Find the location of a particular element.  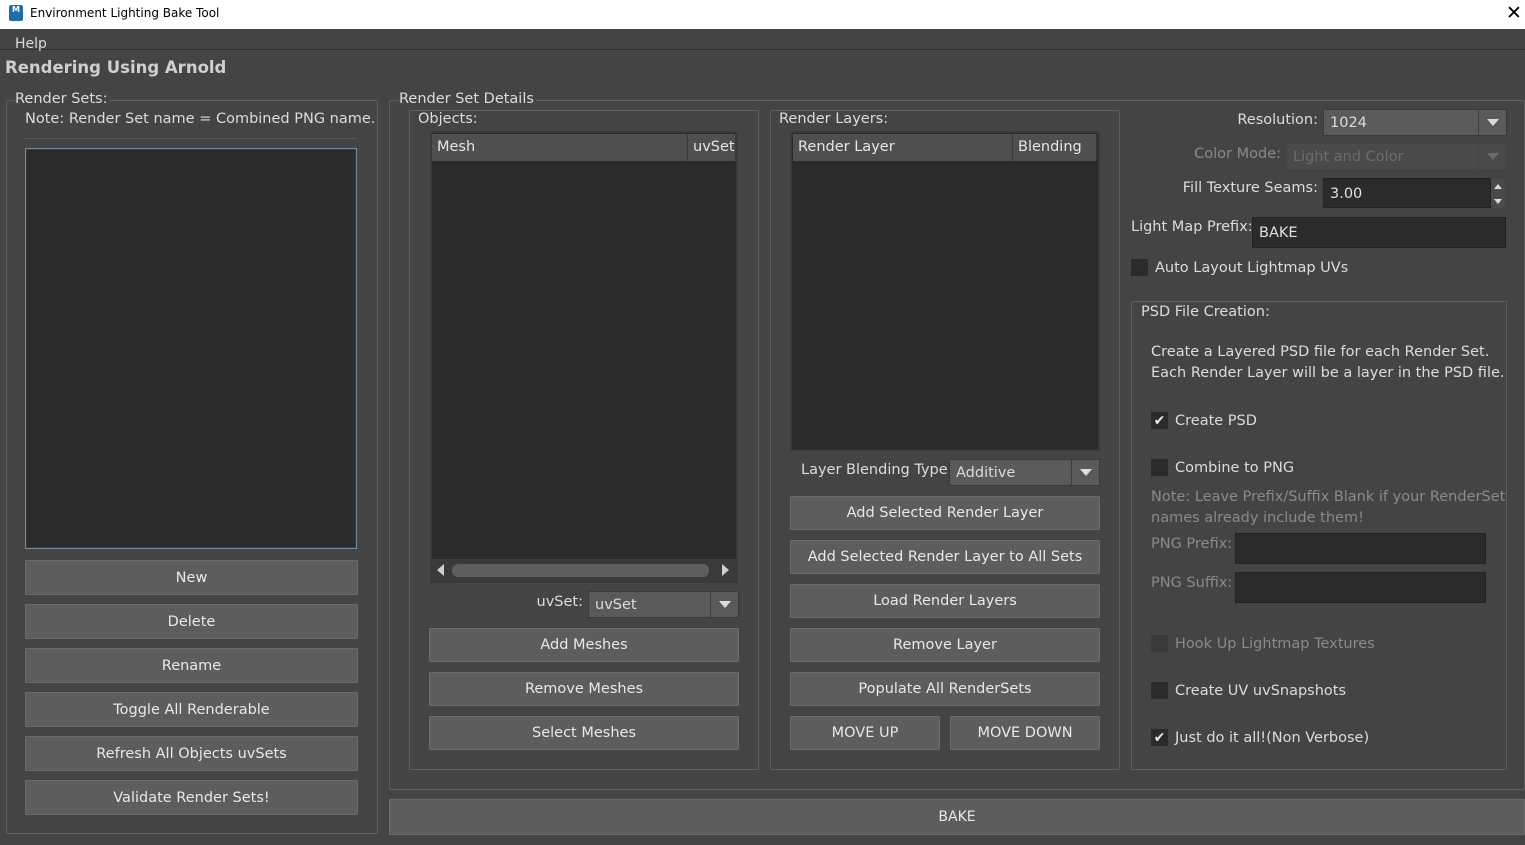

spin-down-icon is located at coordinates (1498, 201).